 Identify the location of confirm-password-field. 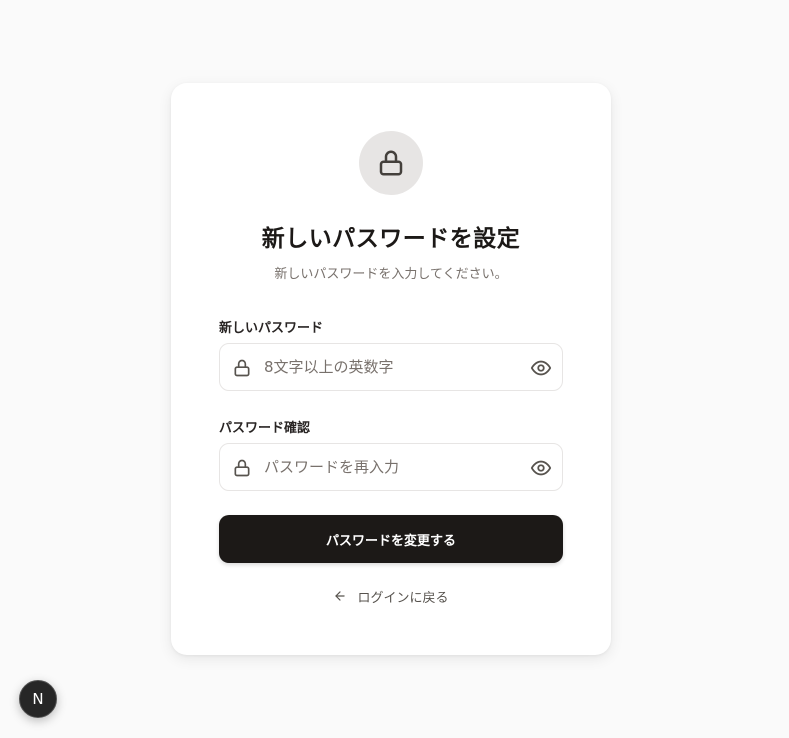
(391, 467).